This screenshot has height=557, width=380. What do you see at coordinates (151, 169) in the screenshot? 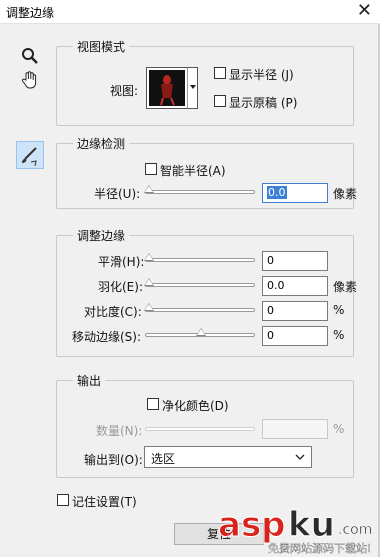
I see `smart-radius-checkbox` at bounding box center [151, 169].